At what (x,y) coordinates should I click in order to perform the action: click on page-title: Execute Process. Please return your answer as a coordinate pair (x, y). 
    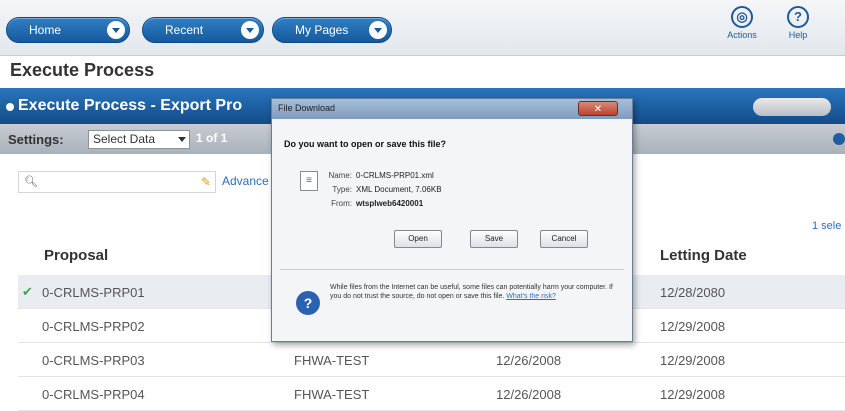
    Looking at the image, I should click on (82, 70).